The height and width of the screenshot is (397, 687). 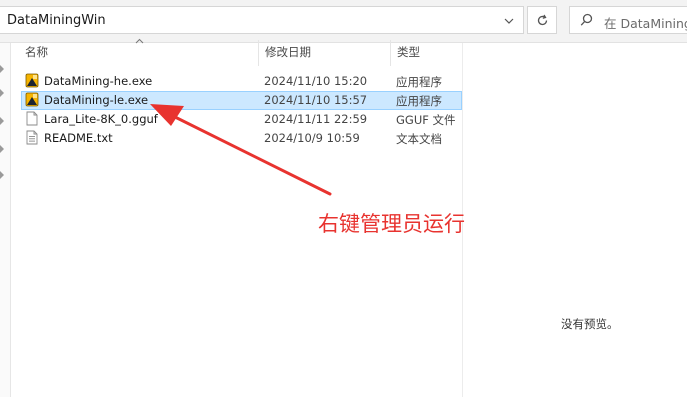 I want to click on annotation-text: 右键管理员运行, so click(x=391, y=224).